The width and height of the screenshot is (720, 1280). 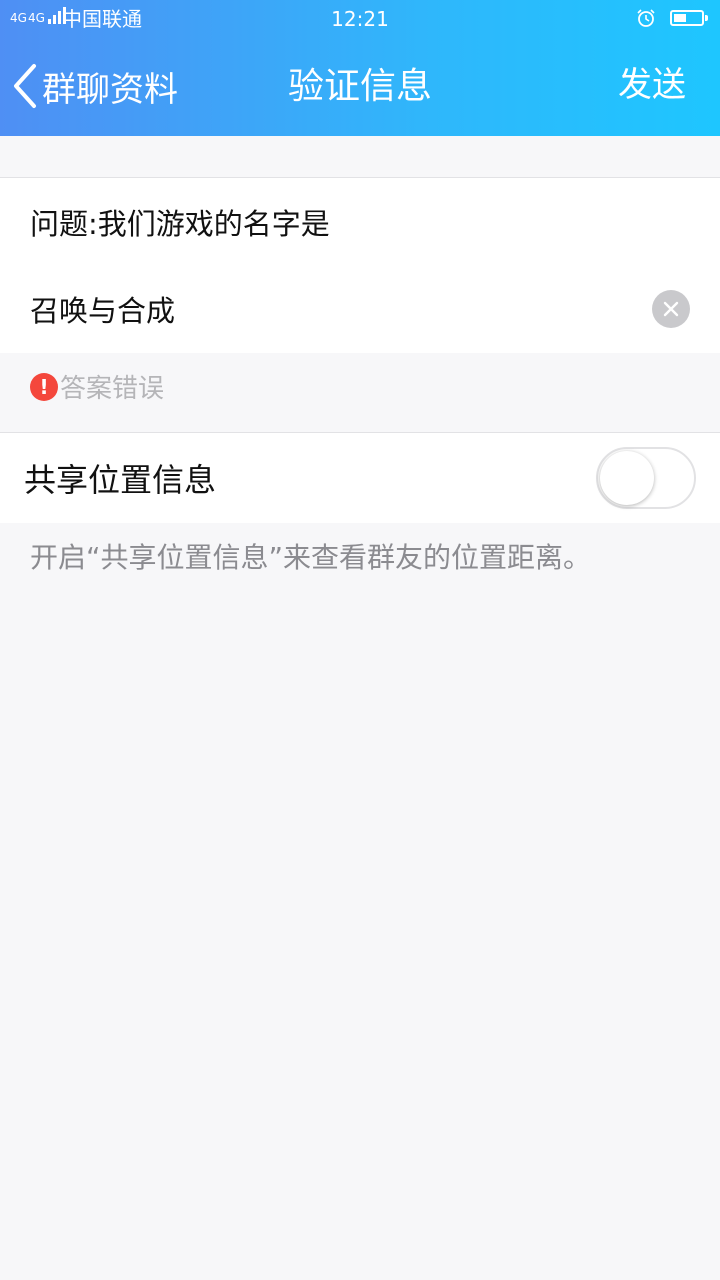 I want to click on question-row: 问题:我们游戏的名字是, so click(x=360, y=221).